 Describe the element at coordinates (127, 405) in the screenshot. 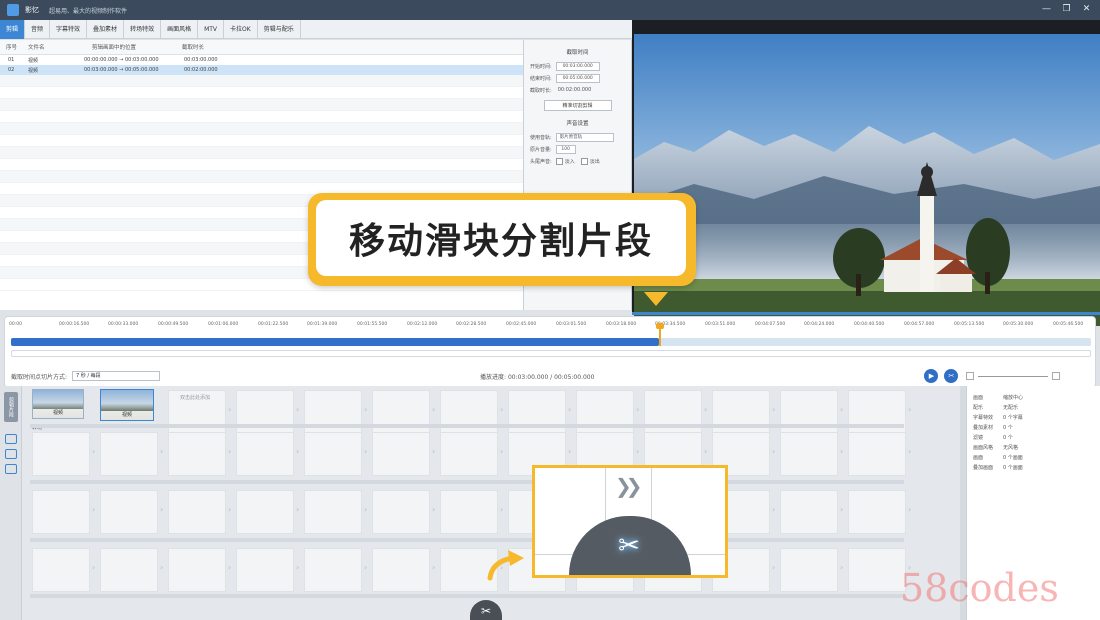

I see `clip-thumbnail-selected: 视频` at that location.